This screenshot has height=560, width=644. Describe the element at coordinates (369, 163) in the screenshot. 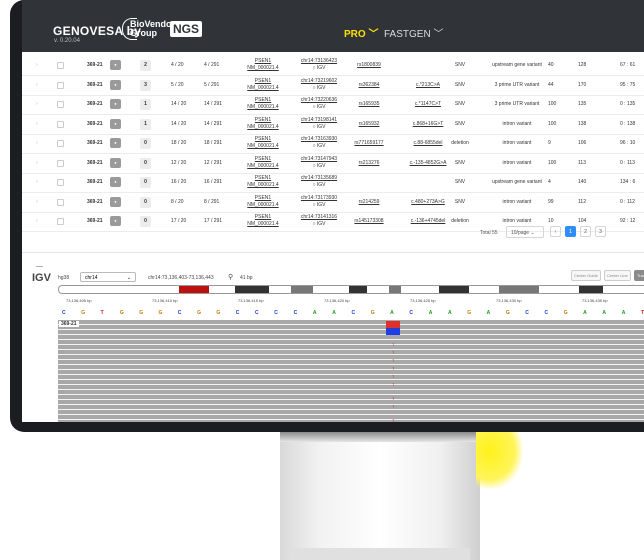

I see `rs-link: rs213276` at that location.